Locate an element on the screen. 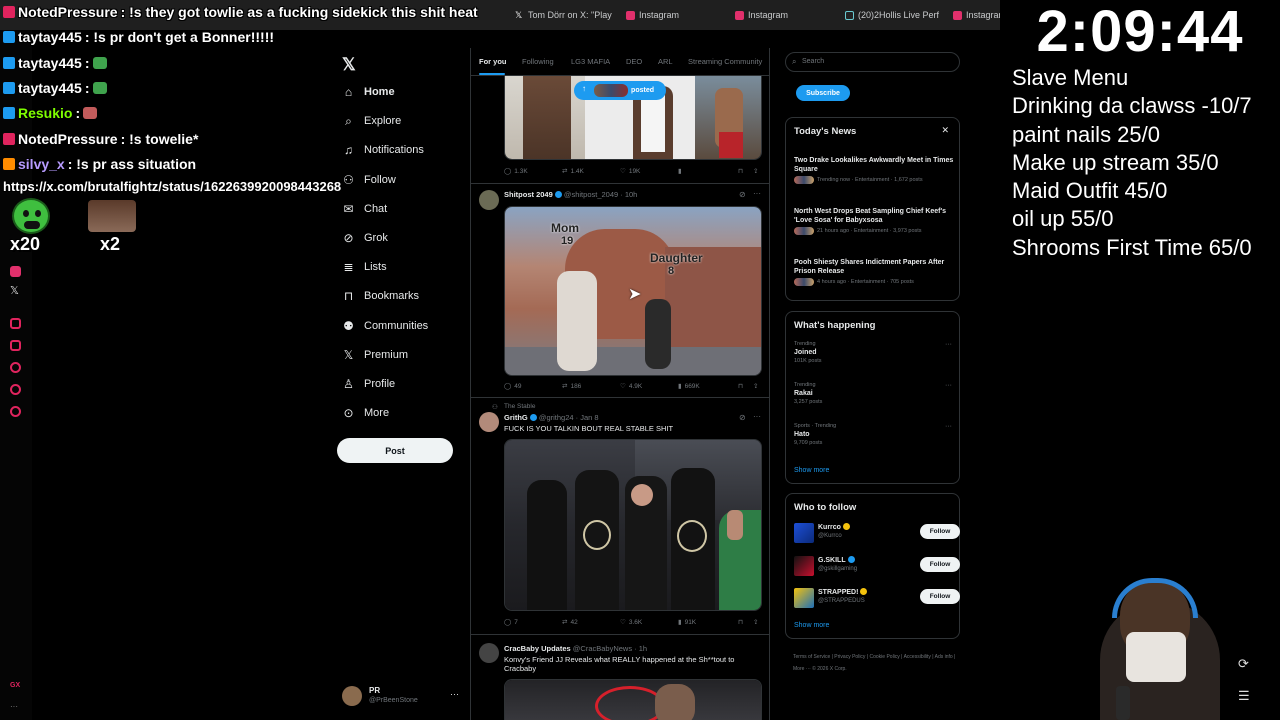  x-logo-icon: 𝕏 is located at coordinates (349, 65).